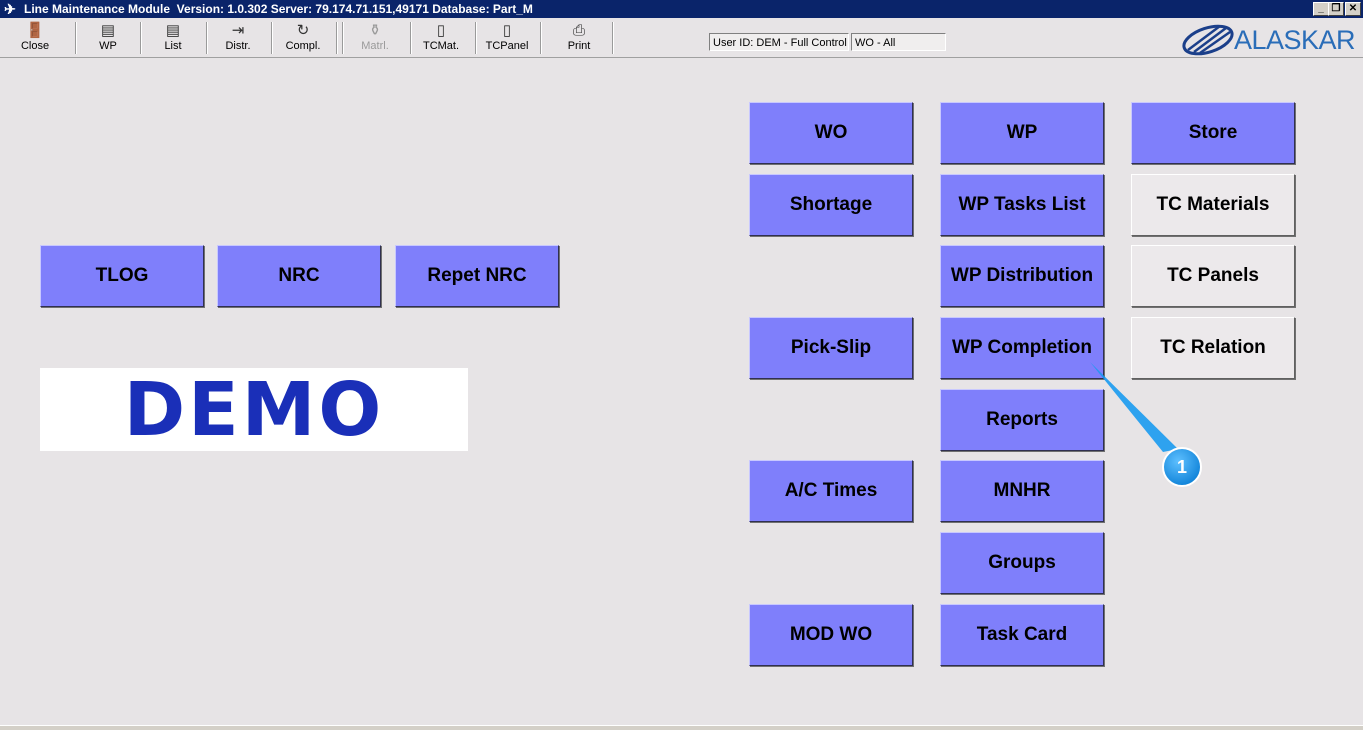  Describe the element at coordinates (1181, 467) in the screenshot. I see `callout-number: 1` at that location.